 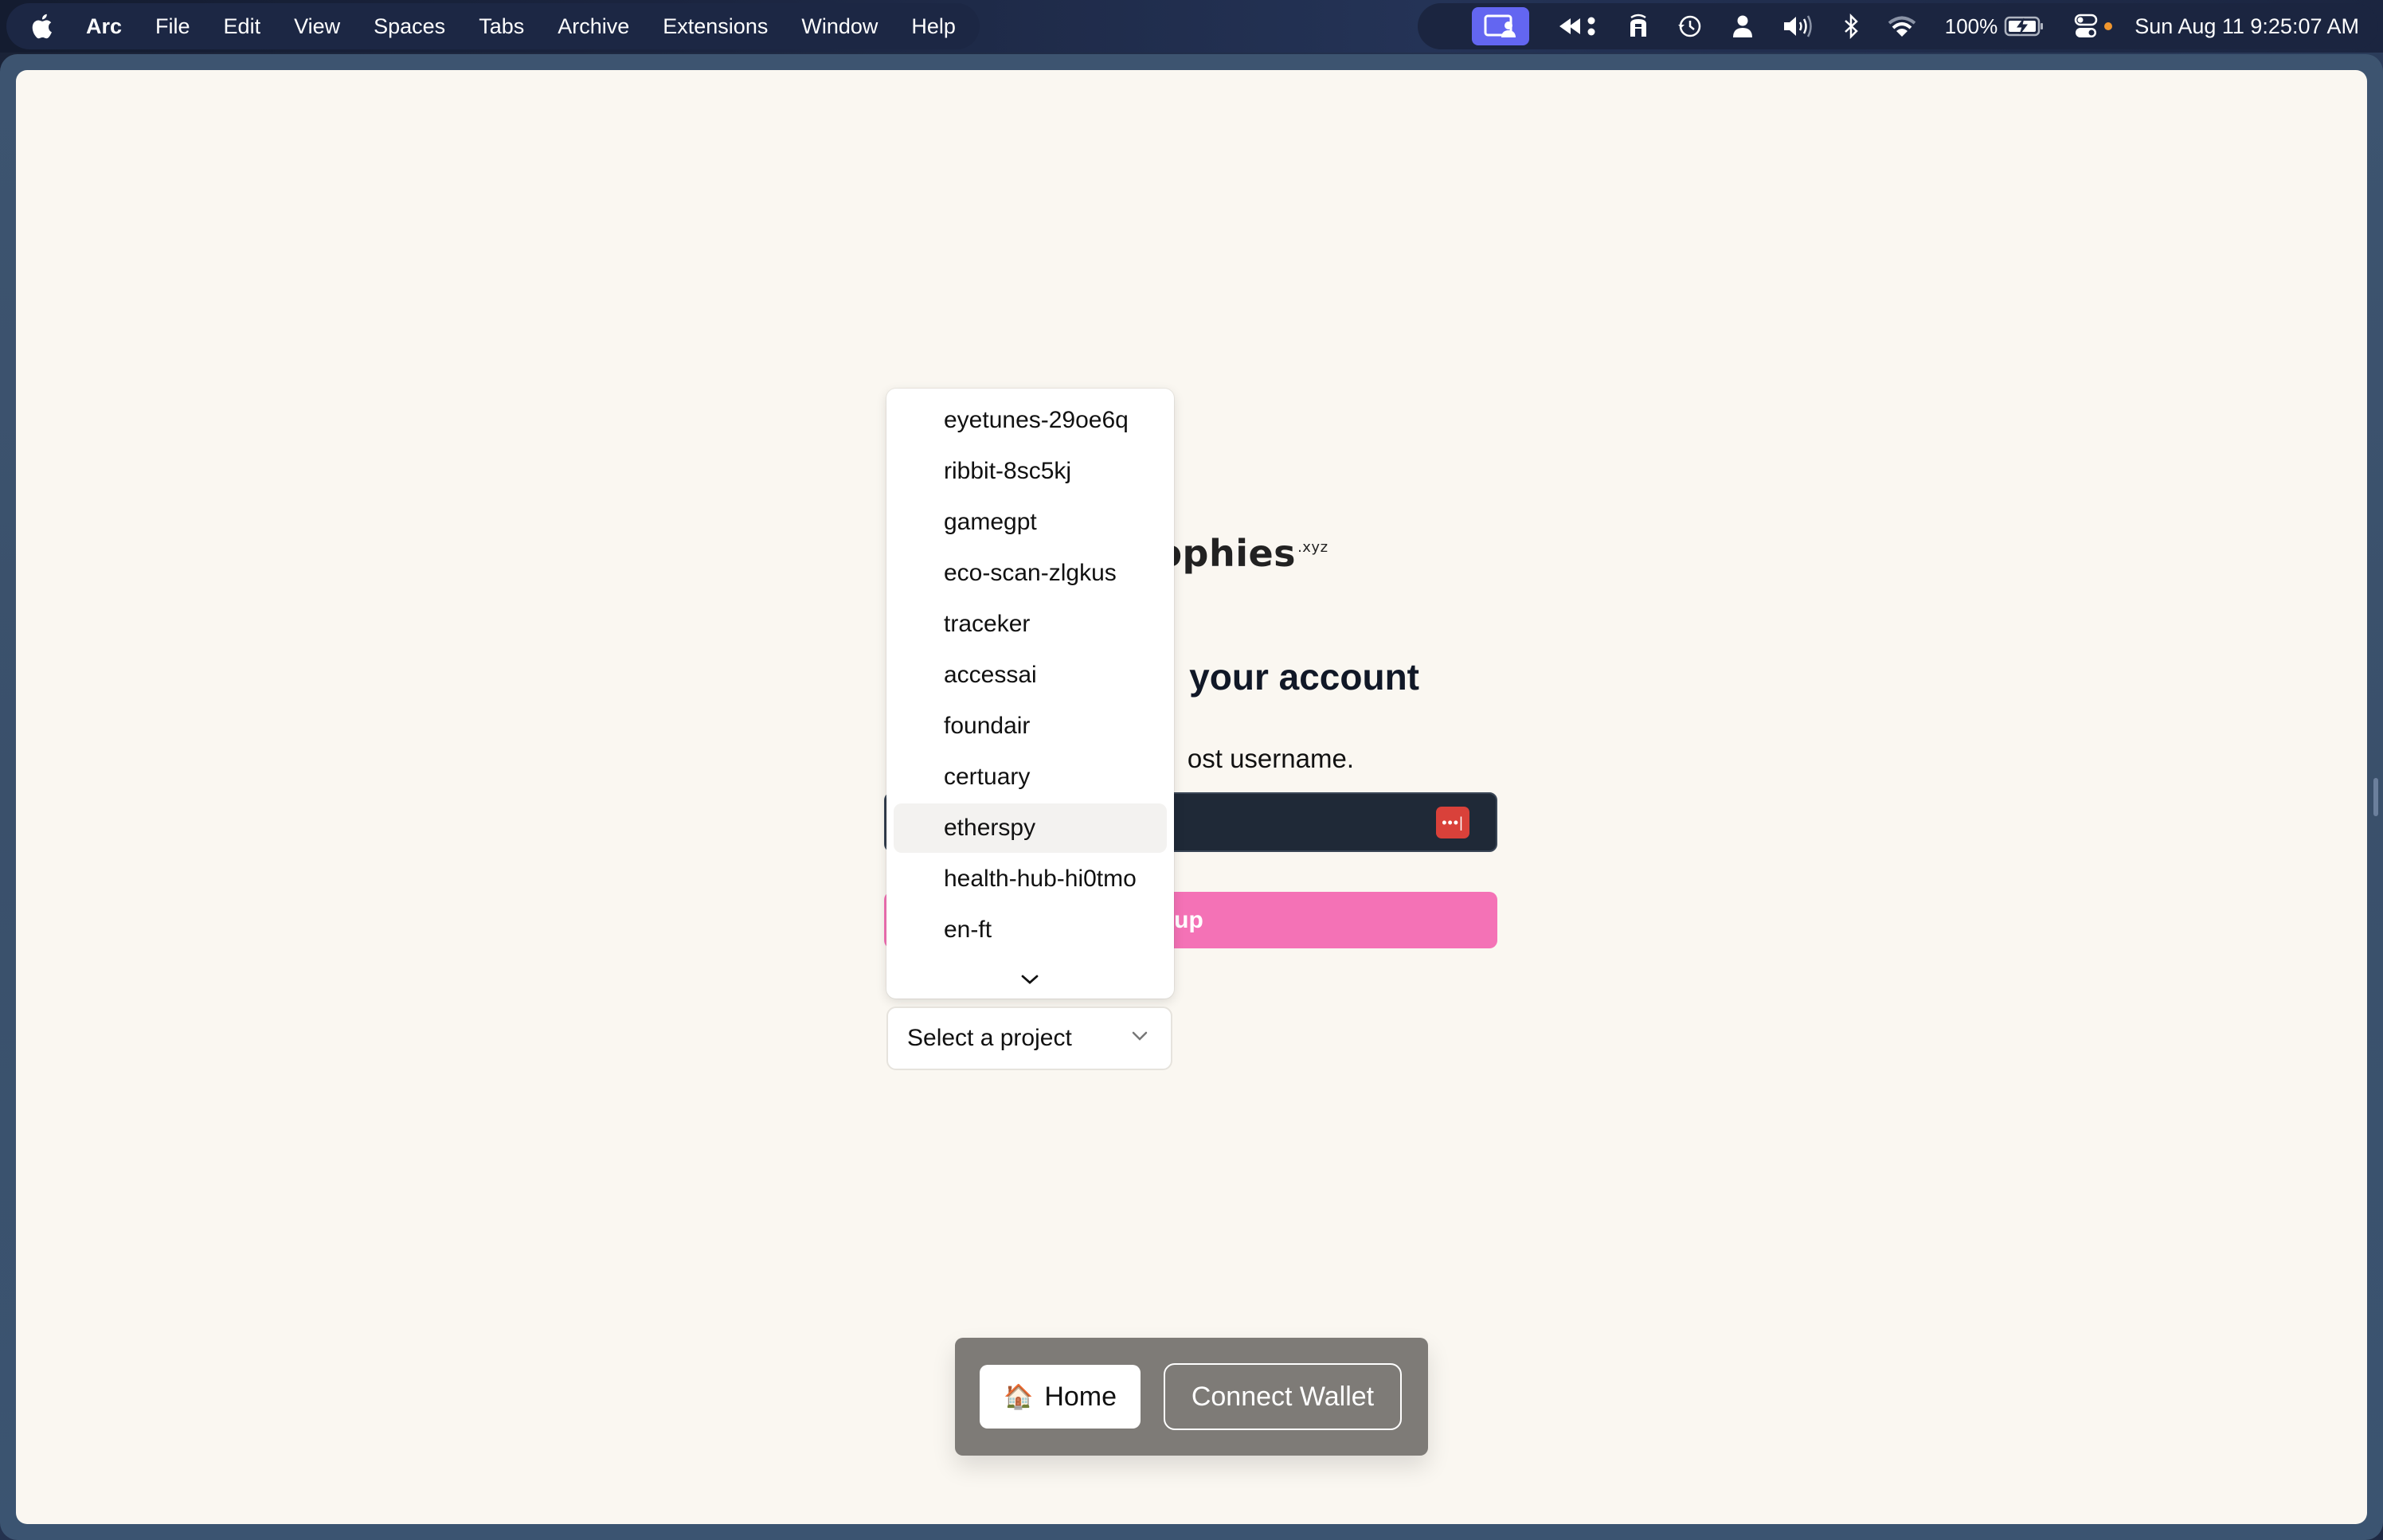 What do you see at coordinates (2024, 26) in the screenshot?
I see `battery-charging-icon` at bounding box center [2024, 26].